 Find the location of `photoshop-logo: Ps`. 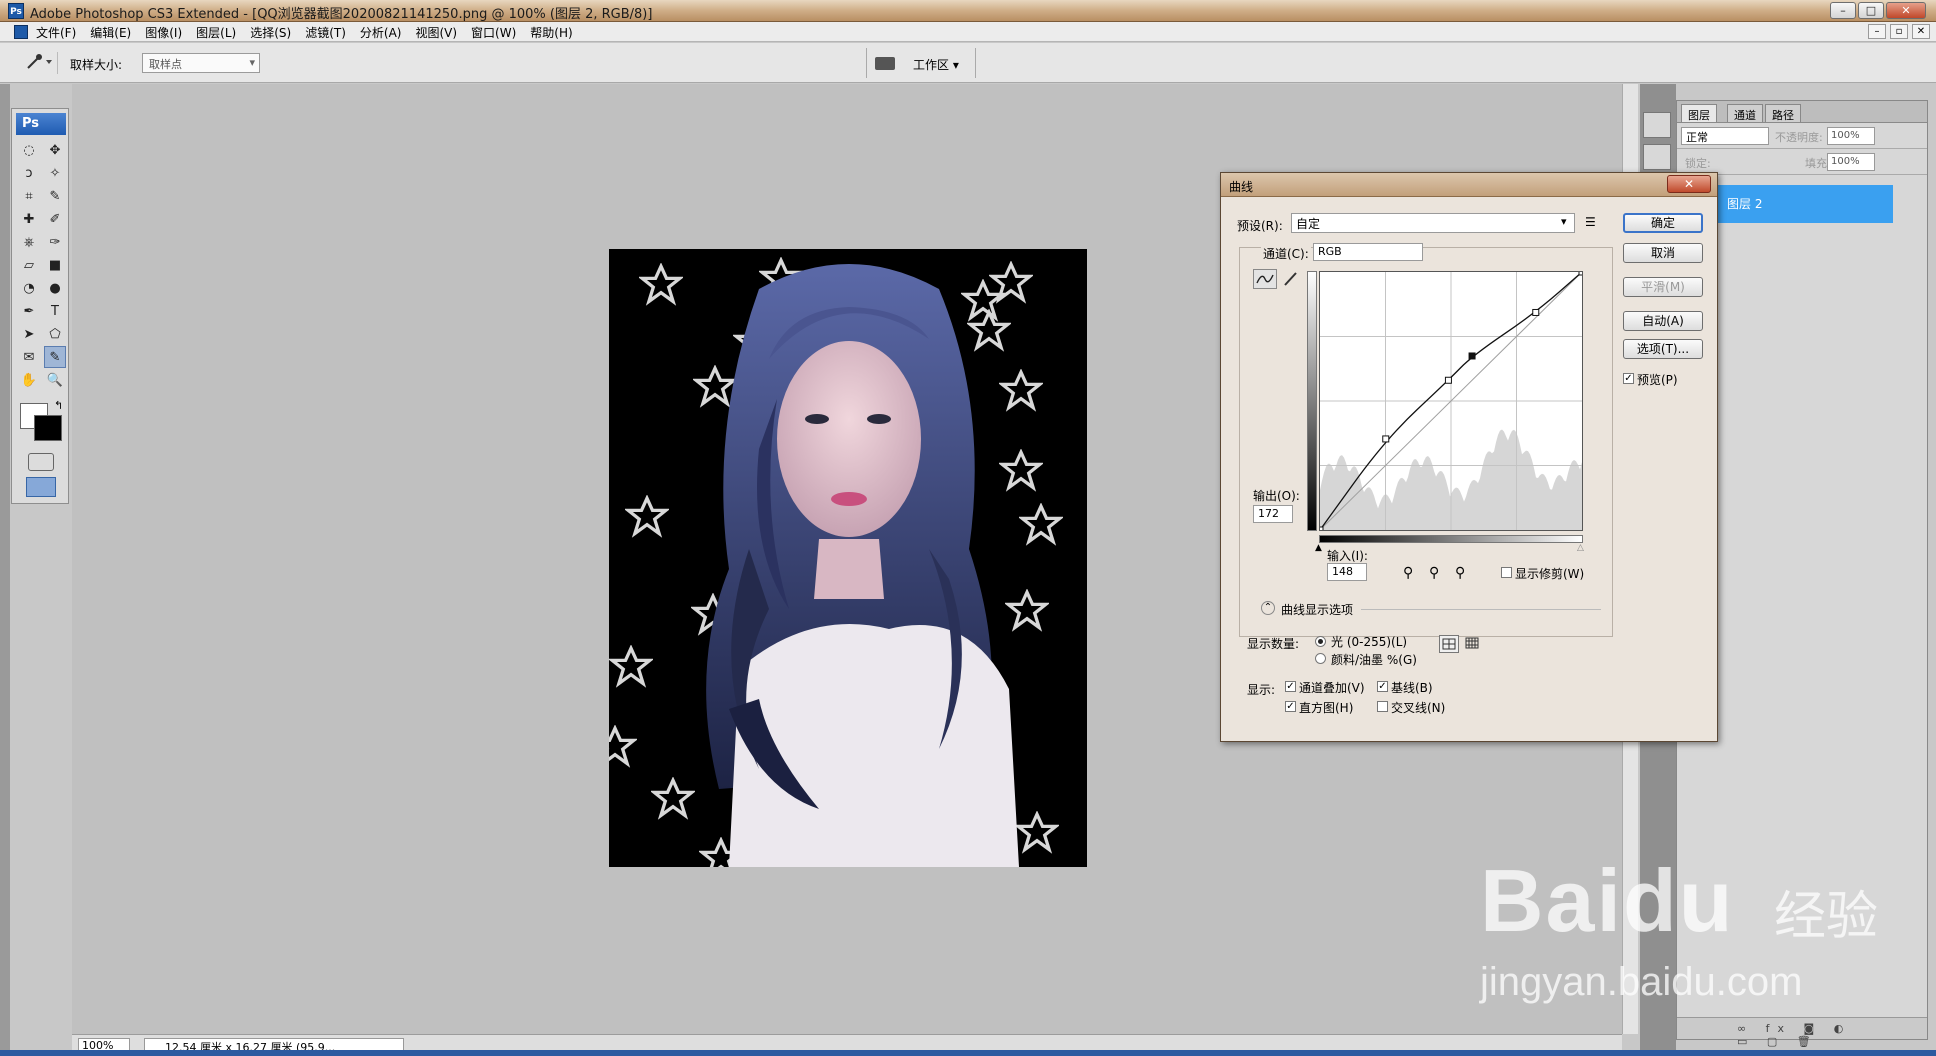

photoshop-logo: Ps is located at coordinates (41, 124).